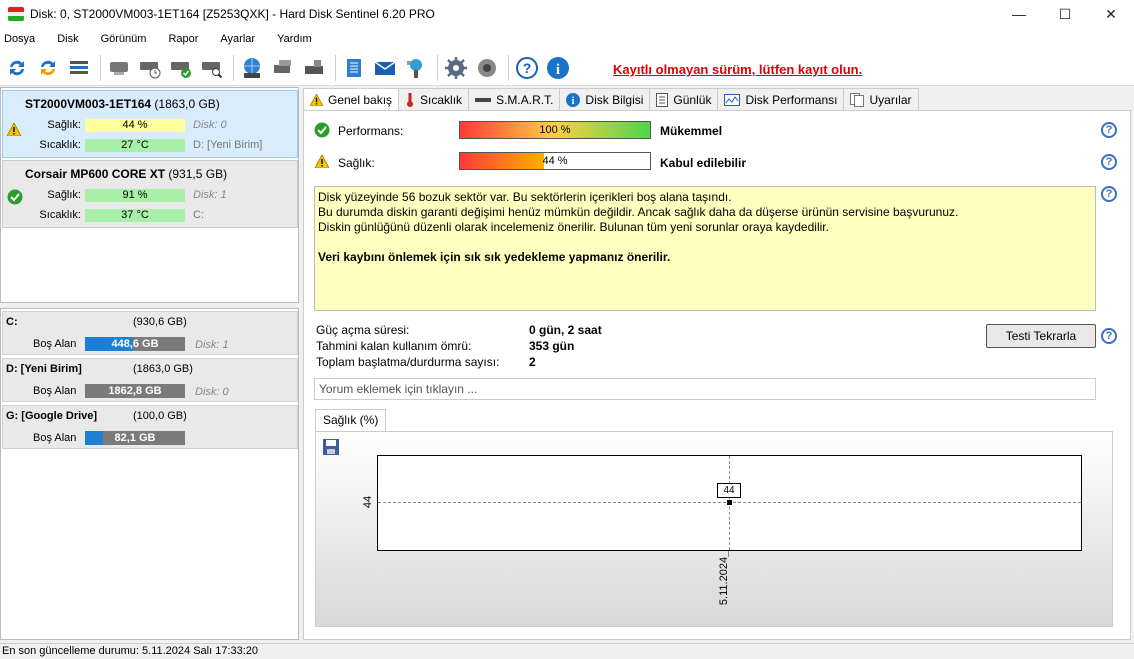 The height and width of the screenshot is (659, 1134). I want to click on menu-disk: Disk, so click(67, 39).